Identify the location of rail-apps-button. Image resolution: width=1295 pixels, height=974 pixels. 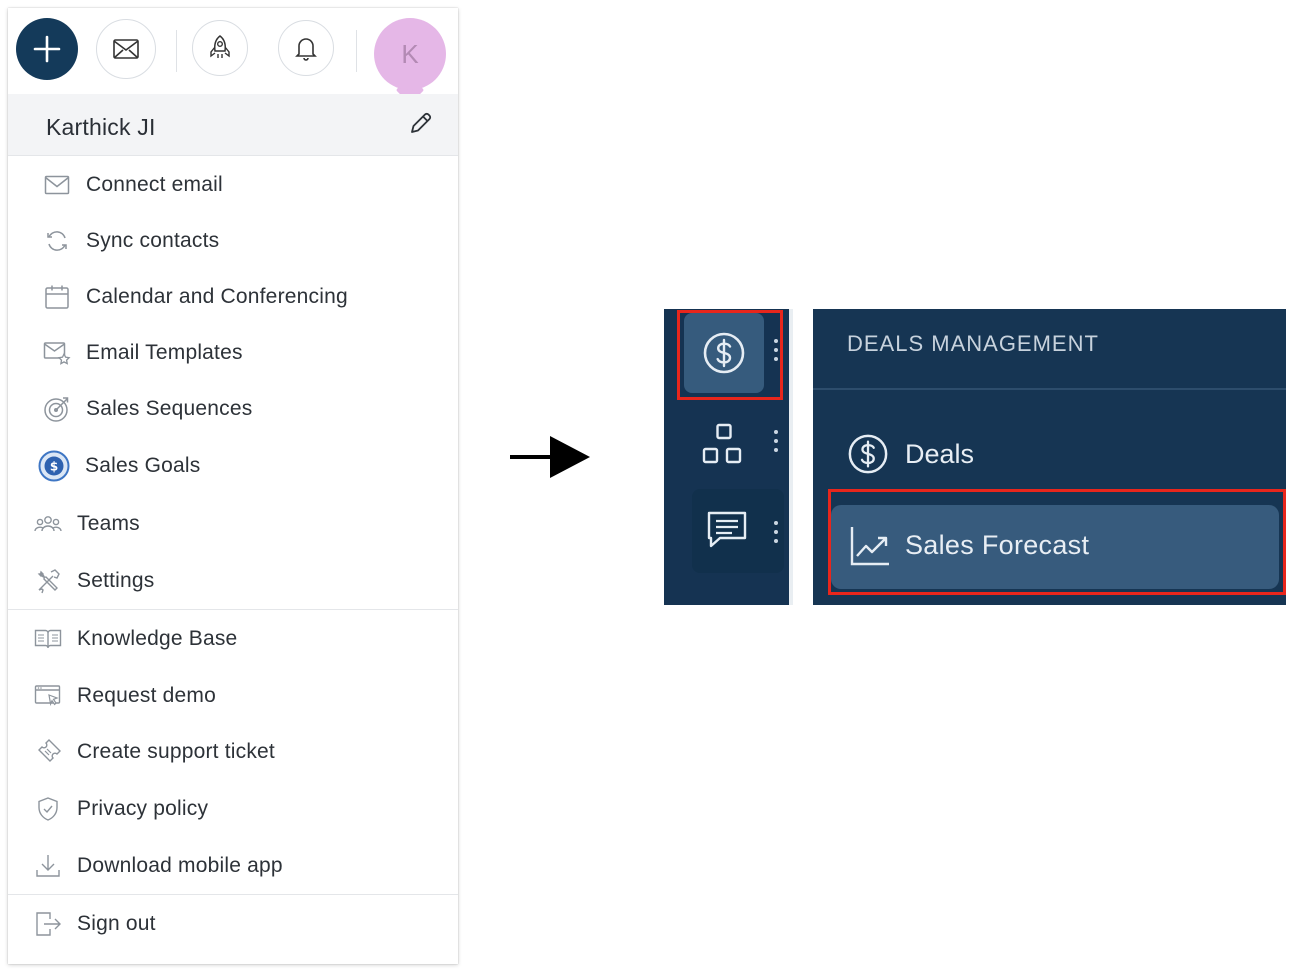
(724, 445).